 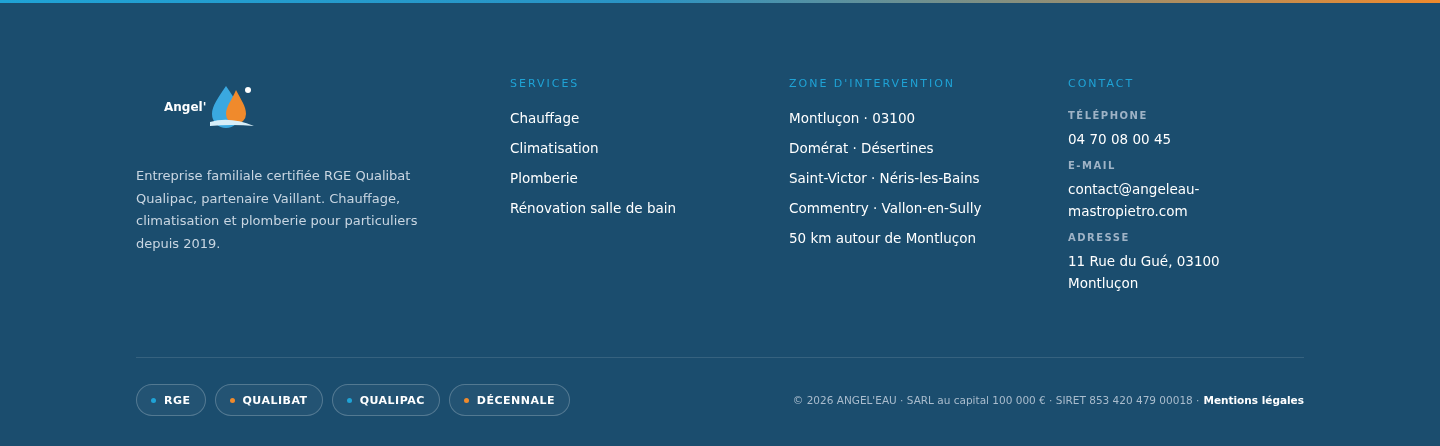 What do you see at coordinates (873, 83) in the screenshot?
I see `column-heading: ZONE D'INTERVENTION` at bounding box center [873, 83].